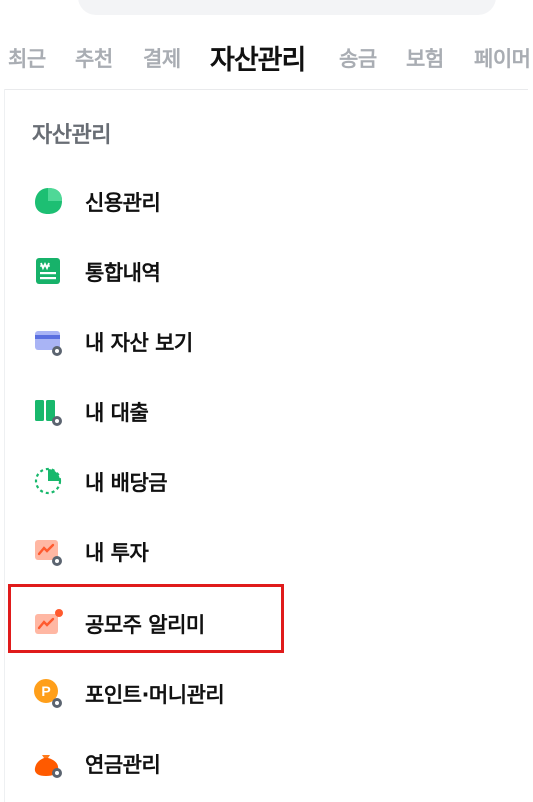 The width and height of the screenshot is (533, 802). What do you see at coordinates (502, 58) in the screenshot?
I see `tab-pay: 페이머` at bounding box center [502, 58].